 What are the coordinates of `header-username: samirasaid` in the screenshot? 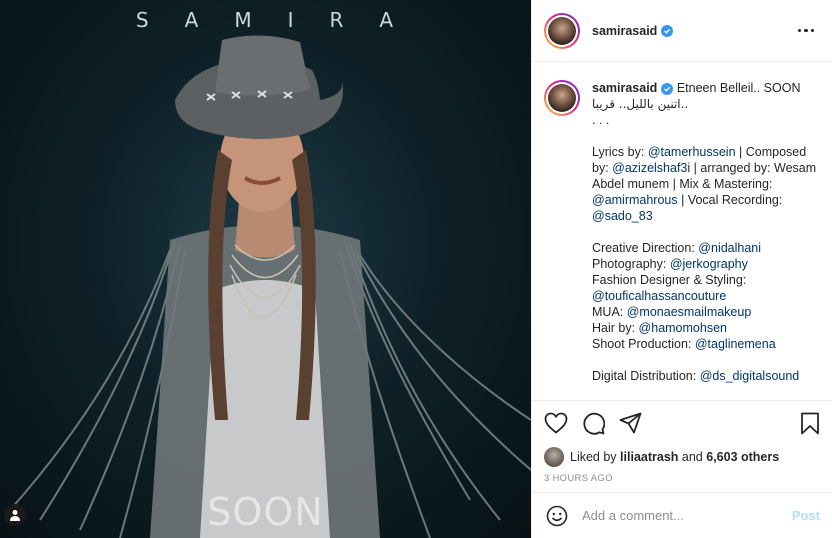 It's located at (624, 31).